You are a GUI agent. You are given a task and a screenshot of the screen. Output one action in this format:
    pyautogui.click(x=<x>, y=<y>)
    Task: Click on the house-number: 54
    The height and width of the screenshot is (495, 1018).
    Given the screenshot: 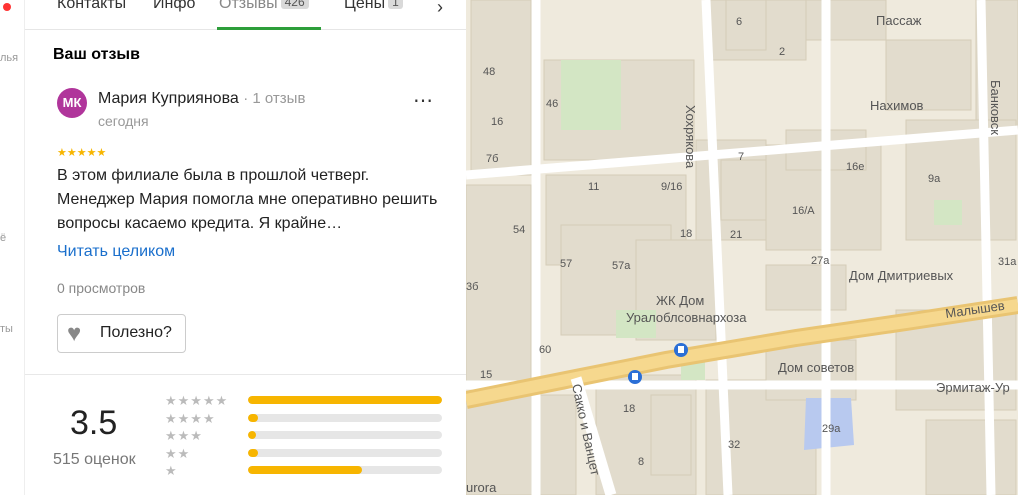 What is the action you would take?
    pyautogui.click(x=519, y=230)
    